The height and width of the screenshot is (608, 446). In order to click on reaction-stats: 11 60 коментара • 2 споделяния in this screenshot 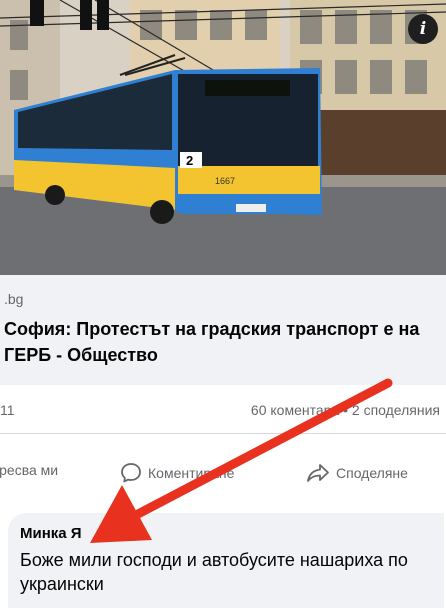, I will do `click(223, 409)`.